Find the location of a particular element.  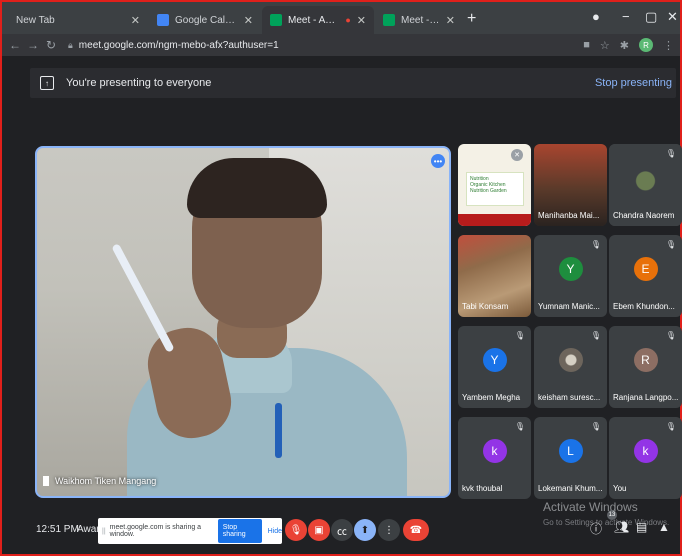

star-icon: ☆ is located at coordinates (605, 45).